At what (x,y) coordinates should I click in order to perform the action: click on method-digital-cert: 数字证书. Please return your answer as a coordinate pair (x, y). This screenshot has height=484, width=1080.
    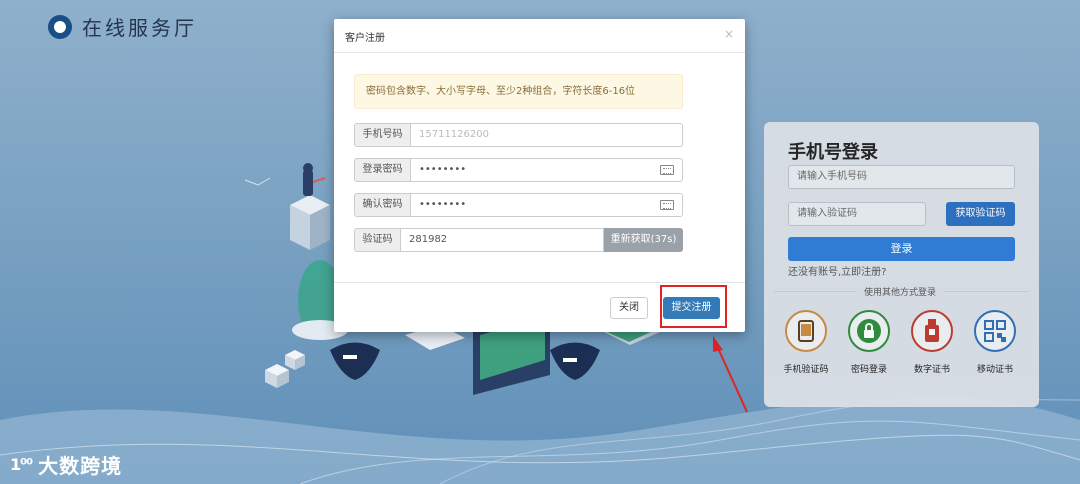
    Looking at the image, I should click on (932, 342).